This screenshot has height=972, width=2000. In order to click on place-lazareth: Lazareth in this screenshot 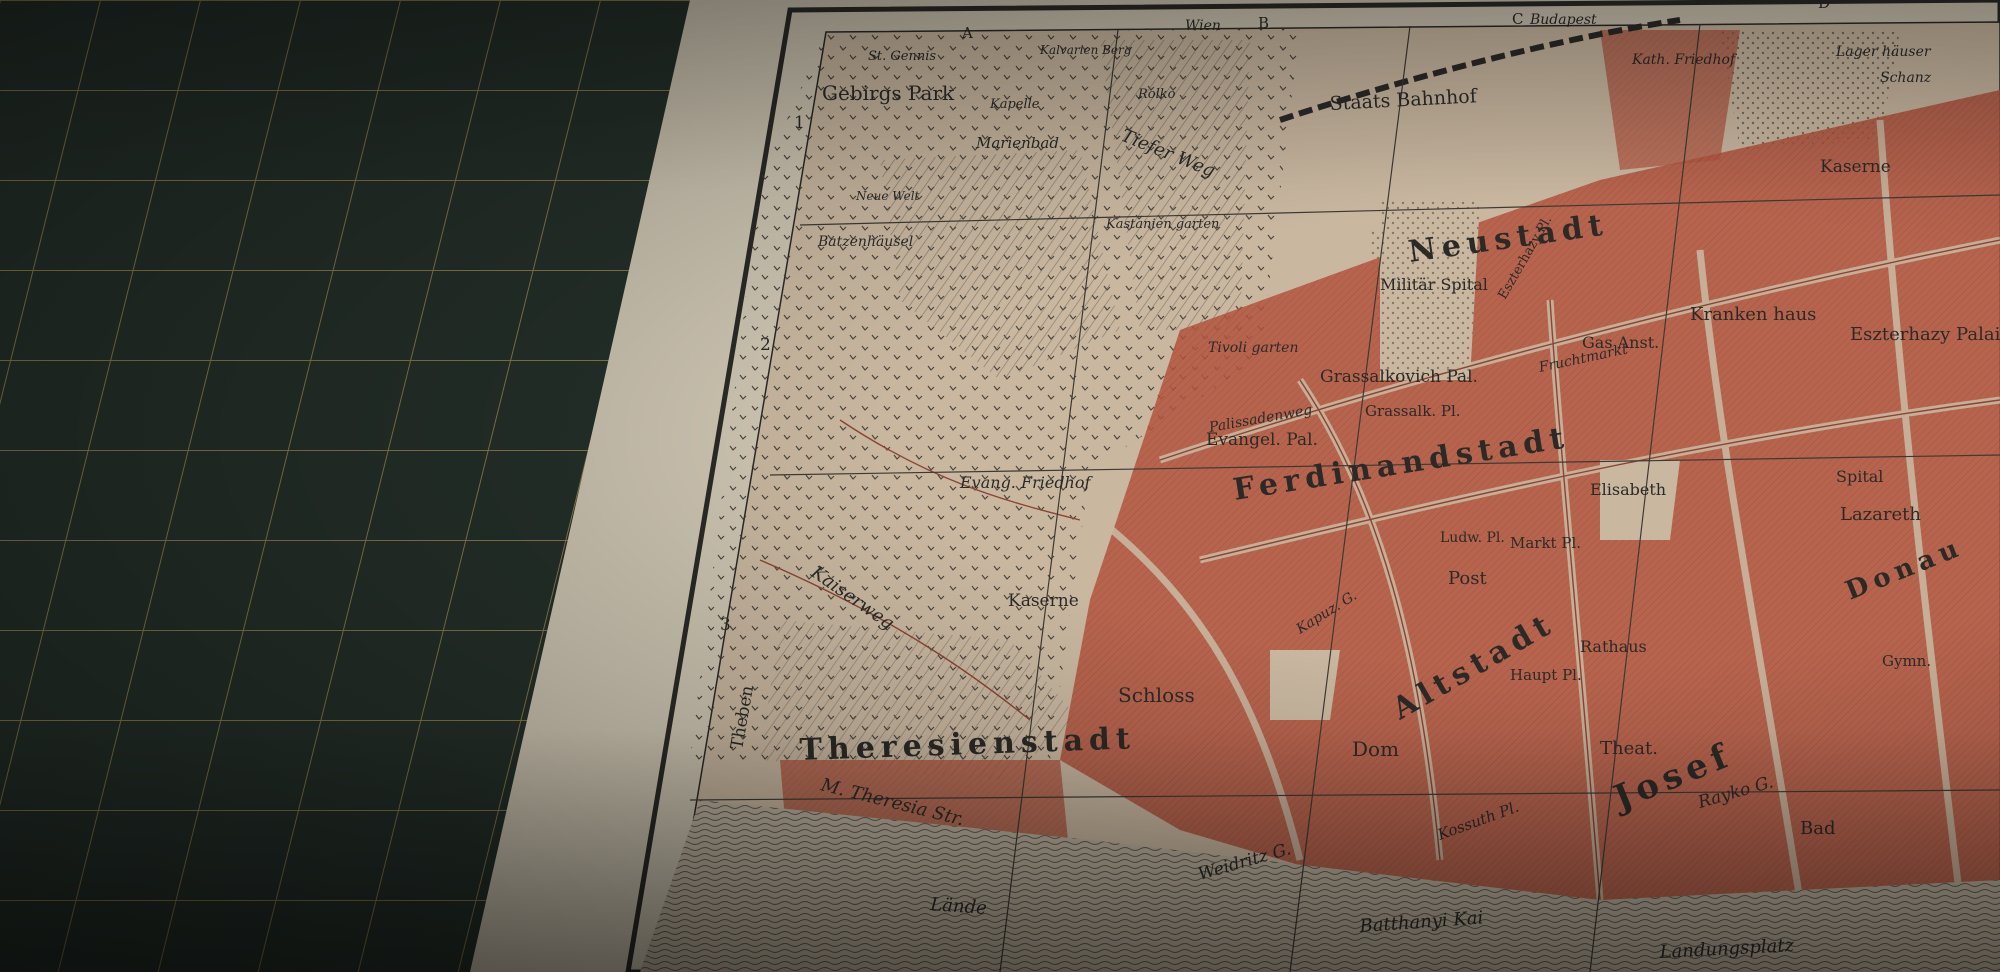, I will do `click(1880, 514)`.